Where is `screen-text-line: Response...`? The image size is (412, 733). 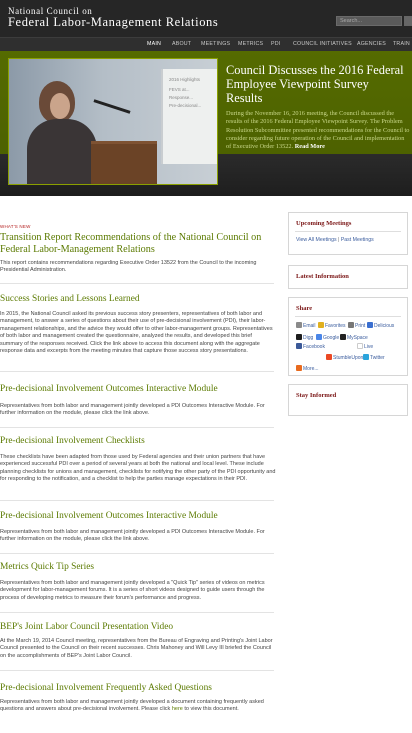
screen-text-line: Response... is located at coordinates (181, 97).